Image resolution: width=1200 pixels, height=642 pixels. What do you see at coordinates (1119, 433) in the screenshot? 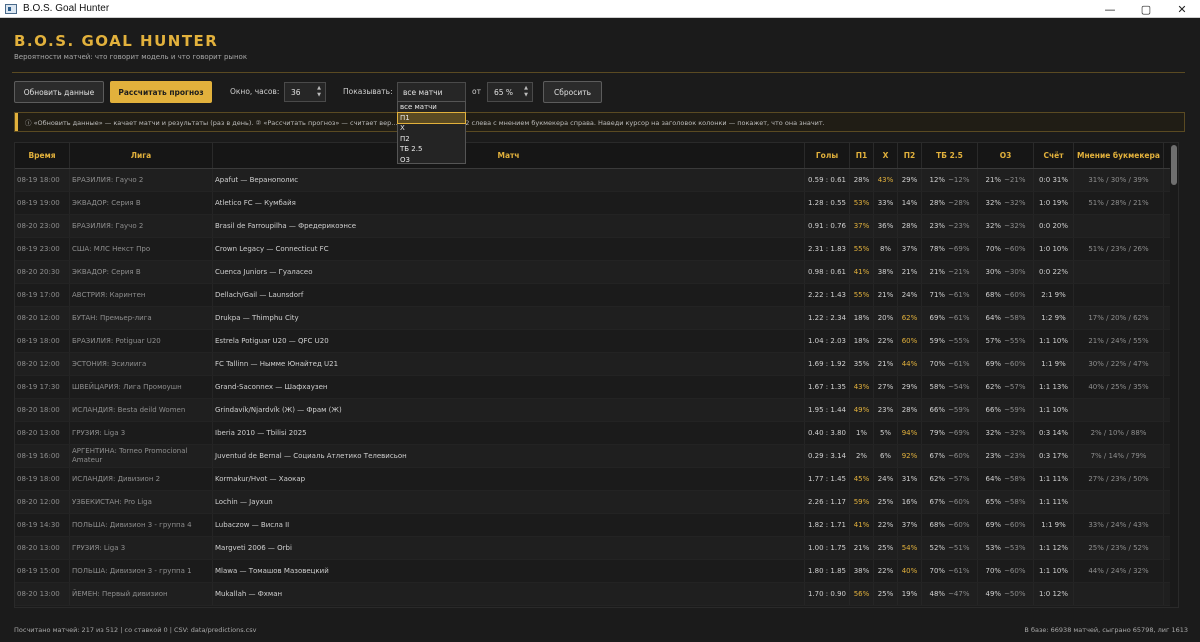
I see `cell-bookmaker: 2% / 10% / 88%` at bounding box center [1119, 433].